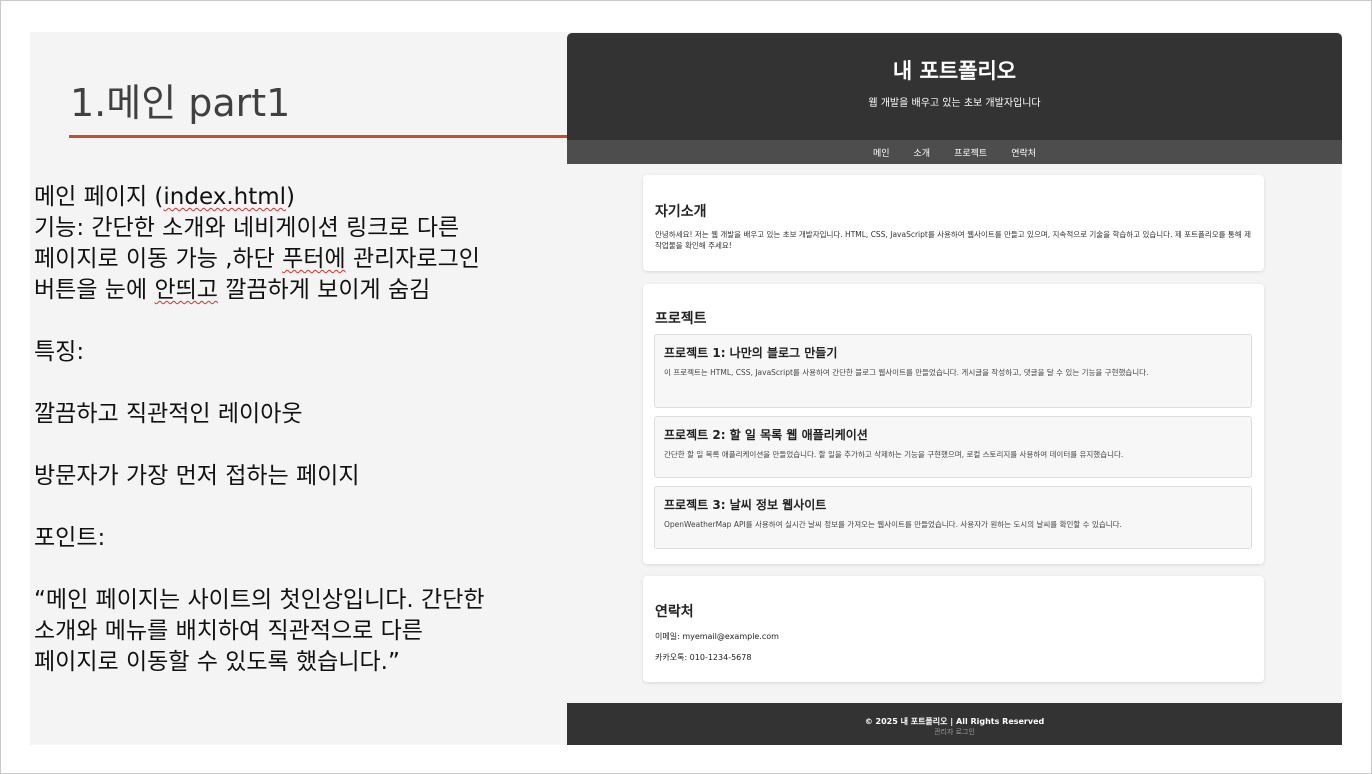 This screenshot has width=1372, height=774. I want to click on project-title: 프로젝트 1: 나만의 블로그 만들기, so click(751, 353).